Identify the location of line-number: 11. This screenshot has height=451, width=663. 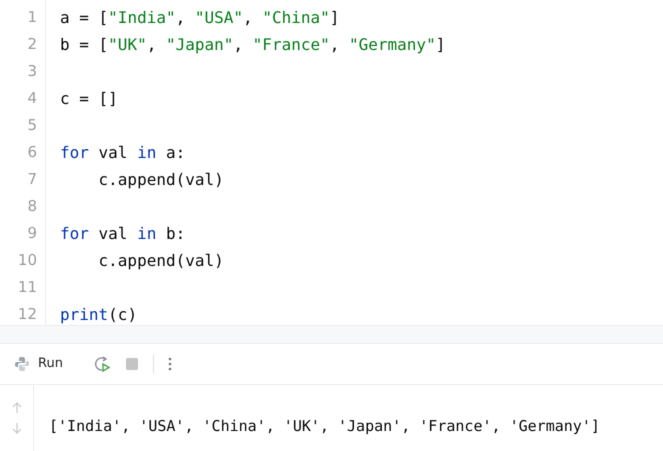
(27, 287).